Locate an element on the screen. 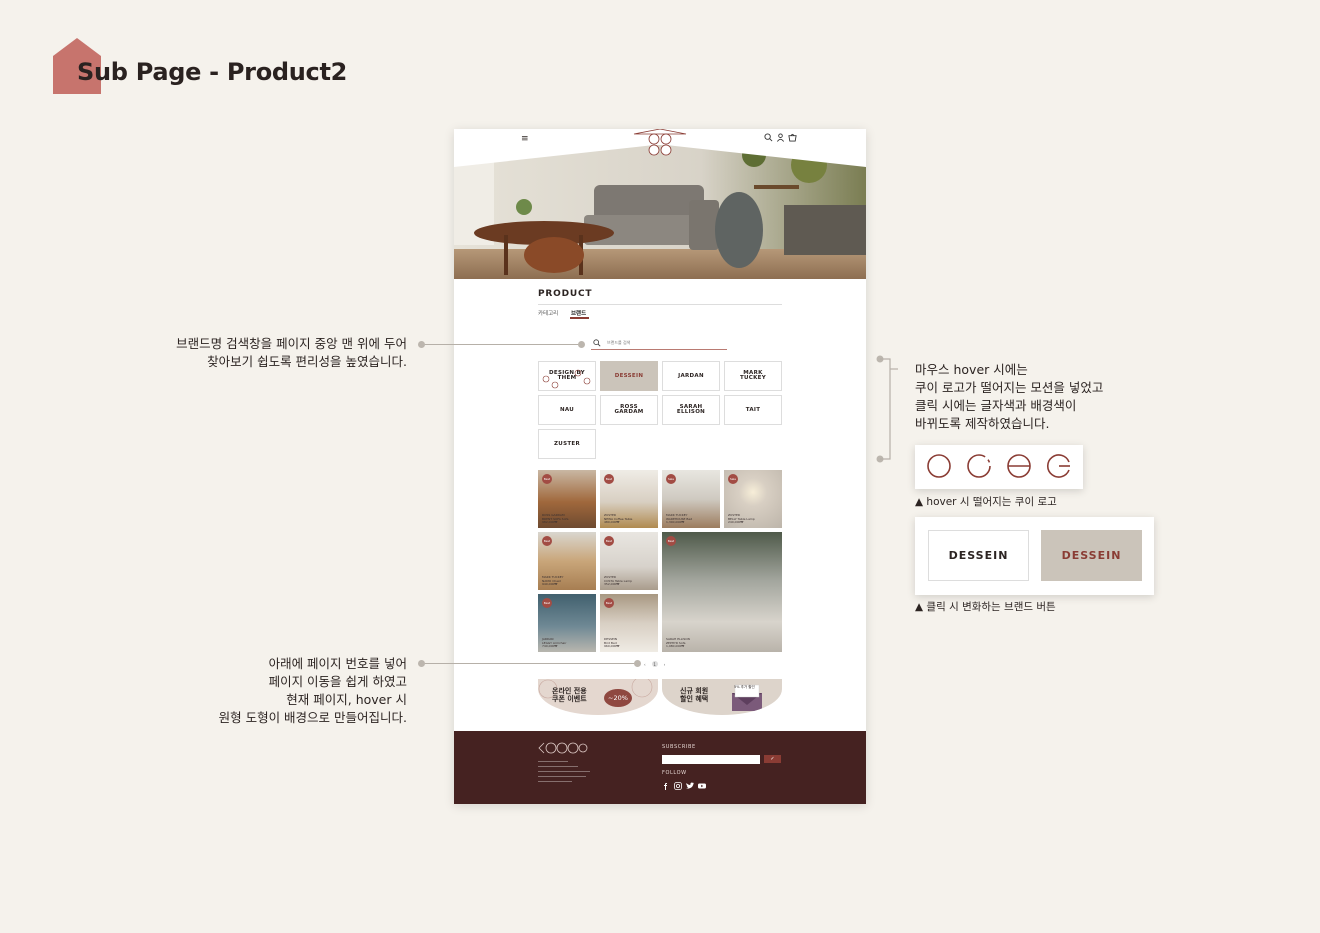  hamburger-menu-icon: ≡ is located at coordinates (525, 139).